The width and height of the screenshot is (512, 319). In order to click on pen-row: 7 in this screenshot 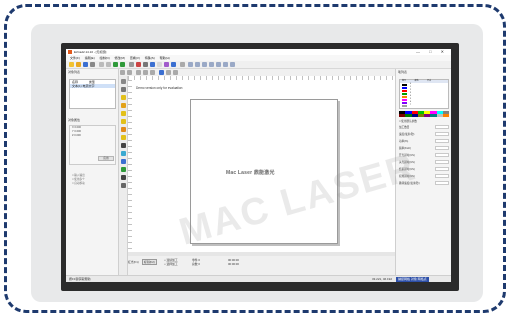, I will do `click(424, 105)`.